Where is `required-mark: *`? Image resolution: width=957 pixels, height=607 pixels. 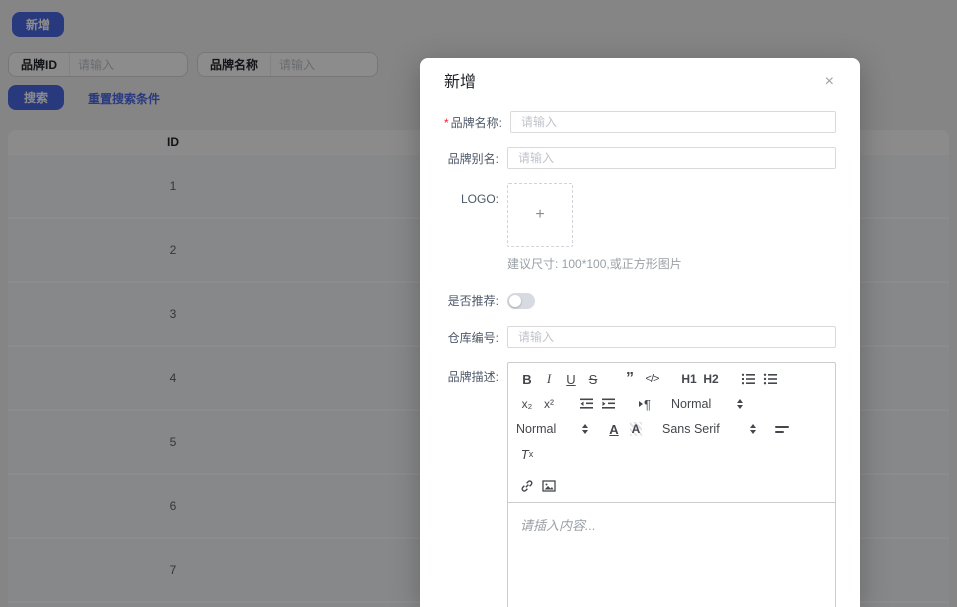
required-mark: * is located at coordinates (446, 122).